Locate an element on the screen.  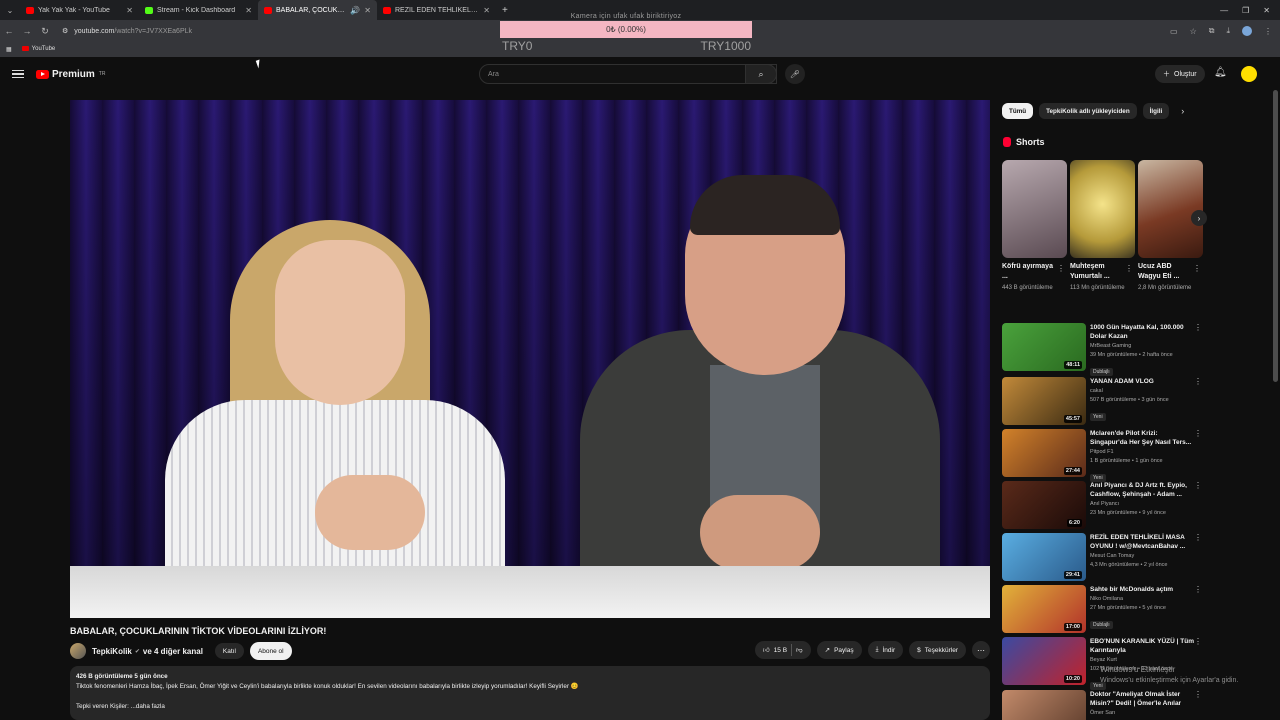
notifications-bell-icon: 🔔︎ is located at coordinates (1220, 72).